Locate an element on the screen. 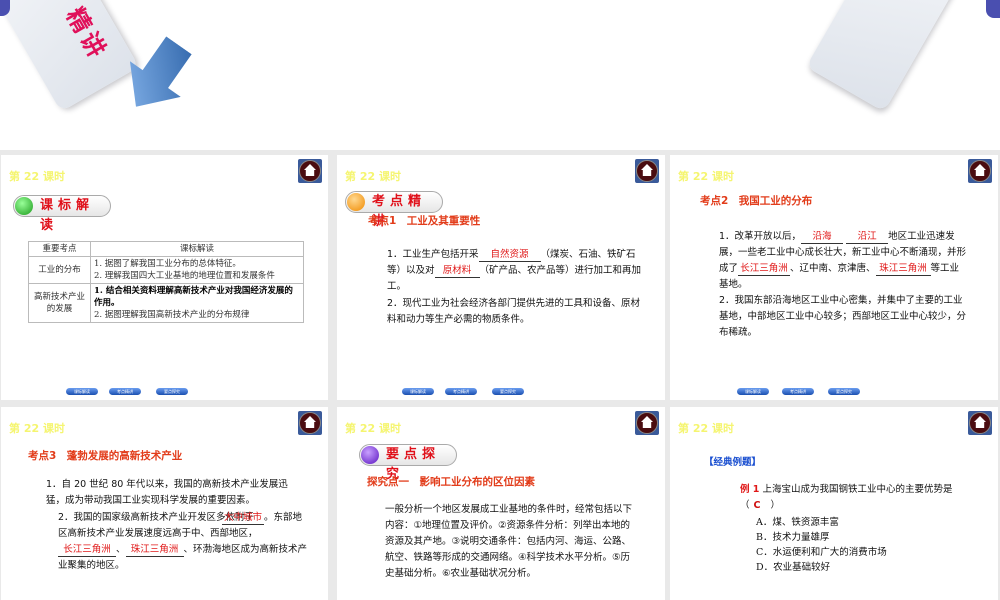 This screenshot has height=600, width=1000. table-item: 2. 据图理解我国高新技术产业的分布规律 is located at coordinates (172, 315).